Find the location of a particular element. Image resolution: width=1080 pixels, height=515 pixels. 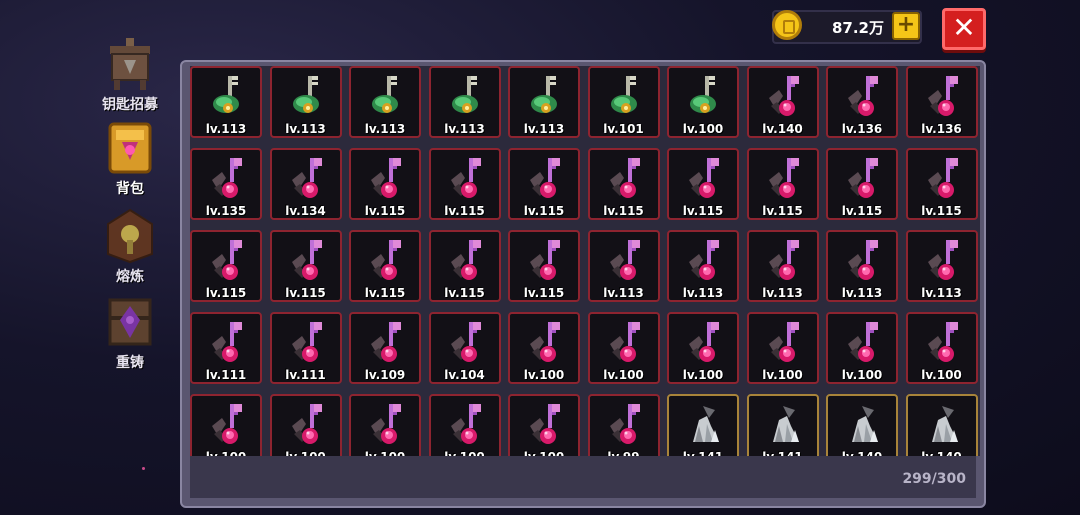

currency-display: 87.2万 + is located at coordinates (847, 27).